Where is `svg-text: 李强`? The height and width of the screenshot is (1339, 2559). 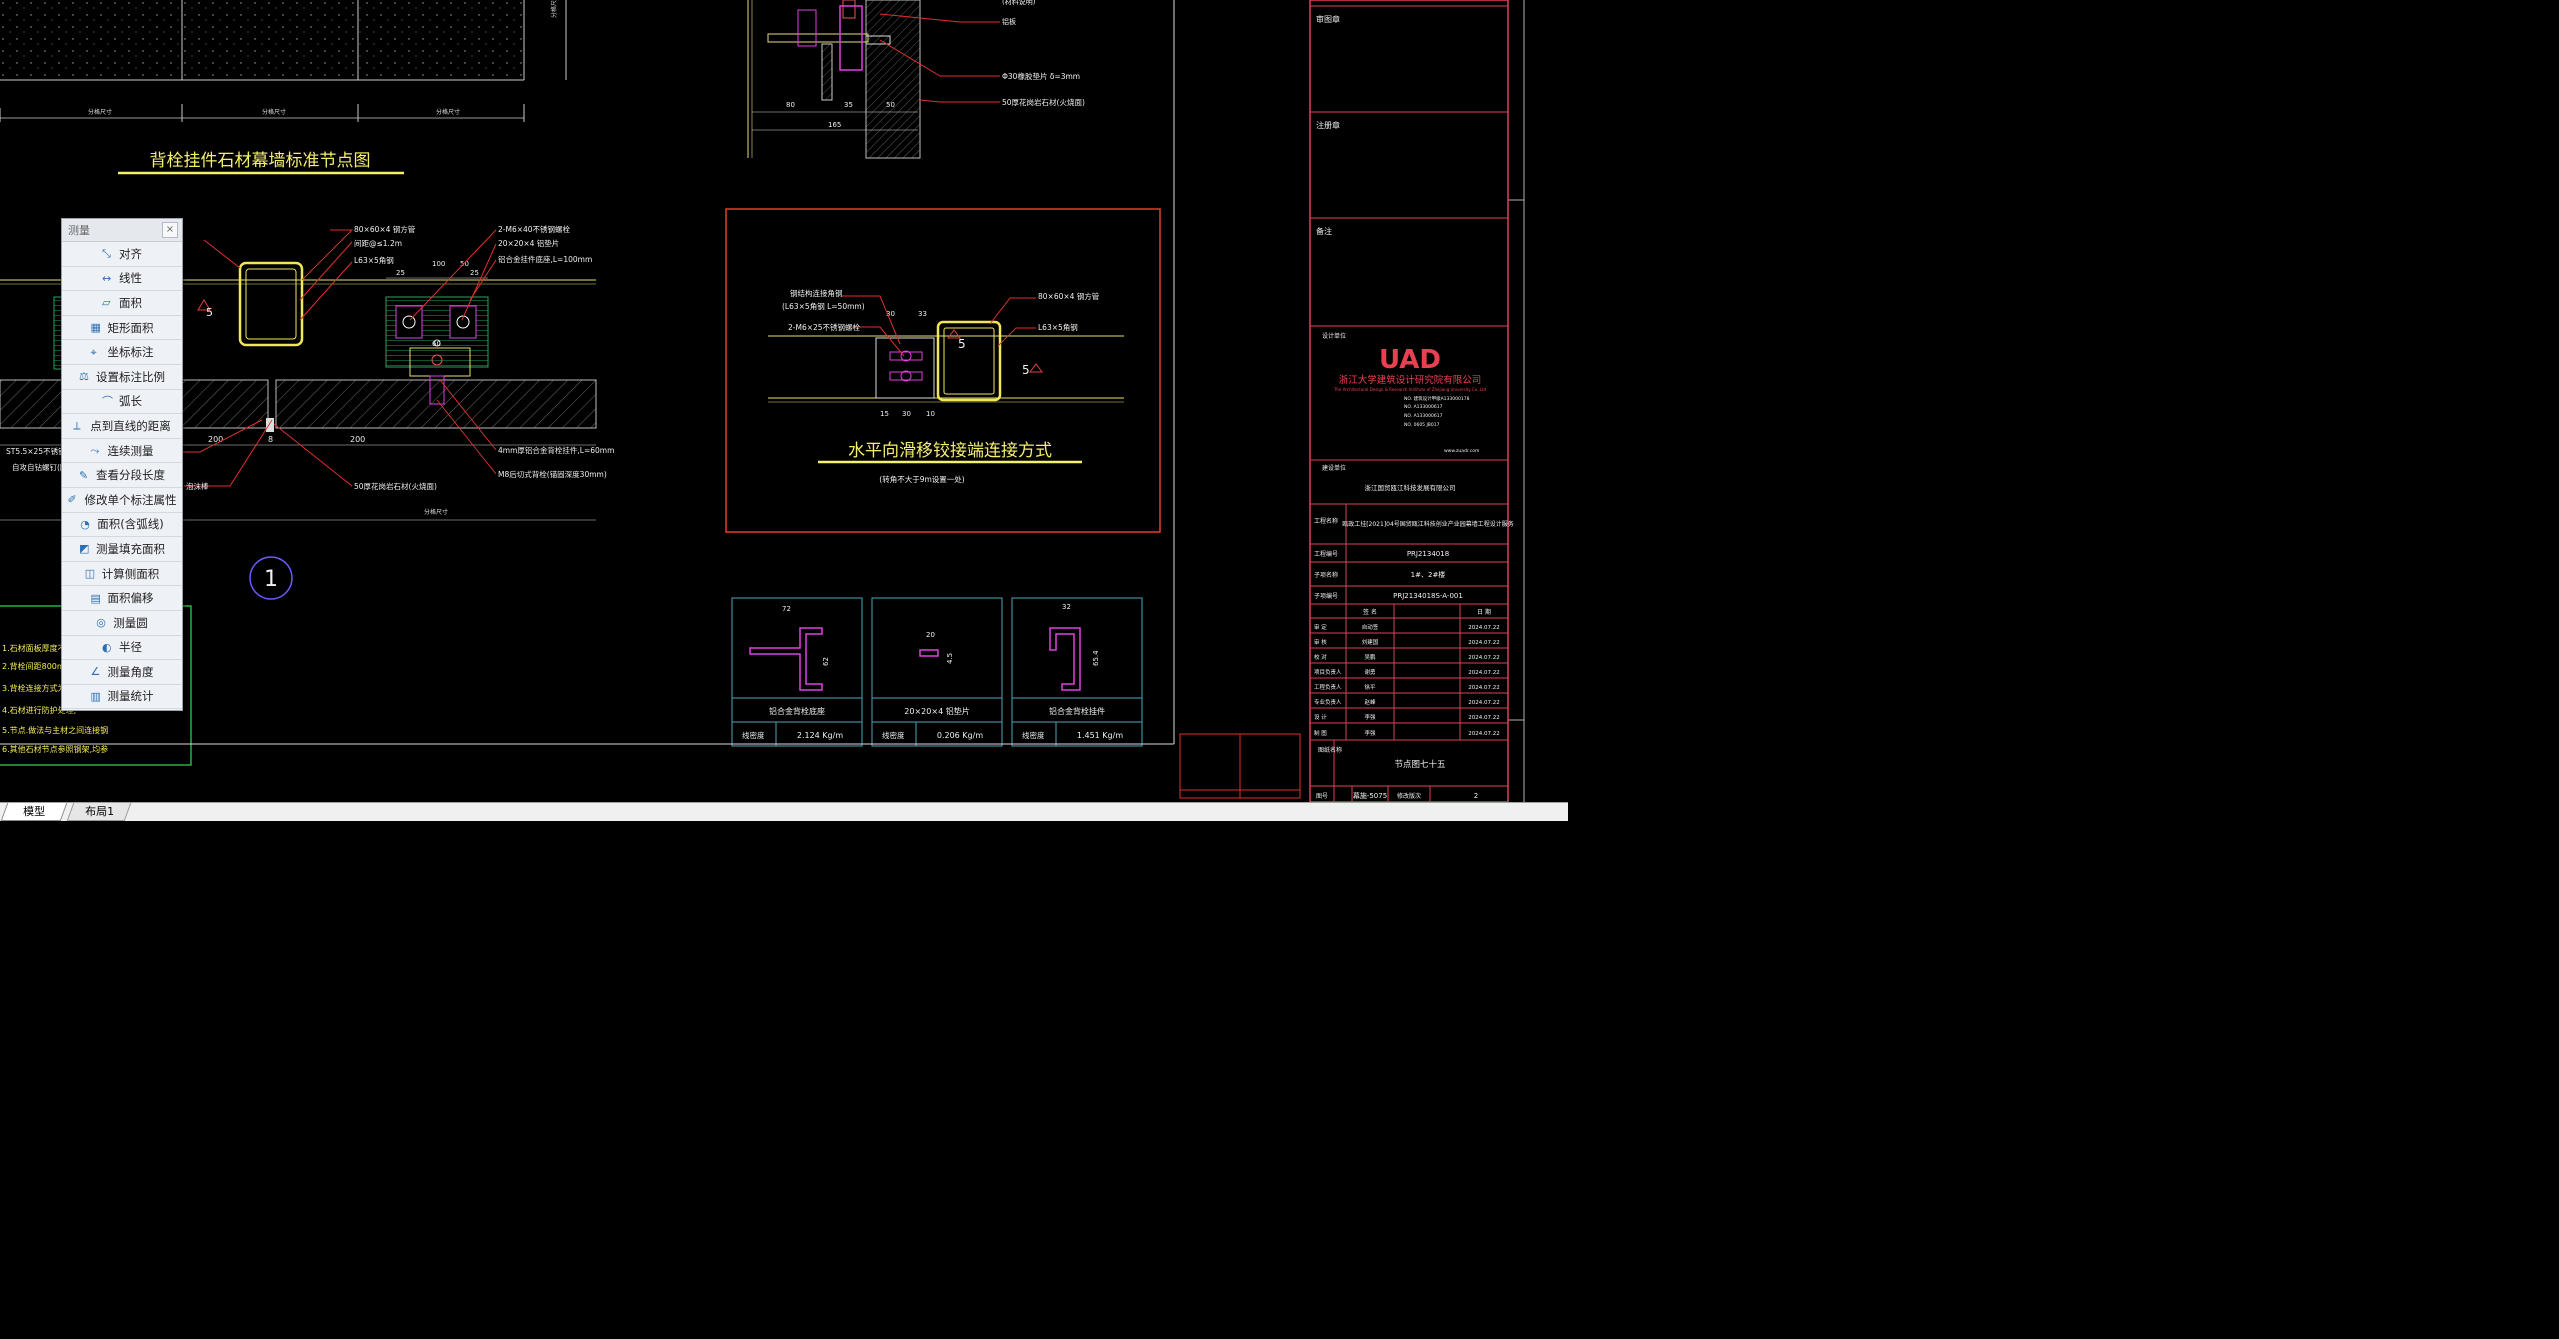 svg-text: 李强 is located at coordinates (1370, 717).